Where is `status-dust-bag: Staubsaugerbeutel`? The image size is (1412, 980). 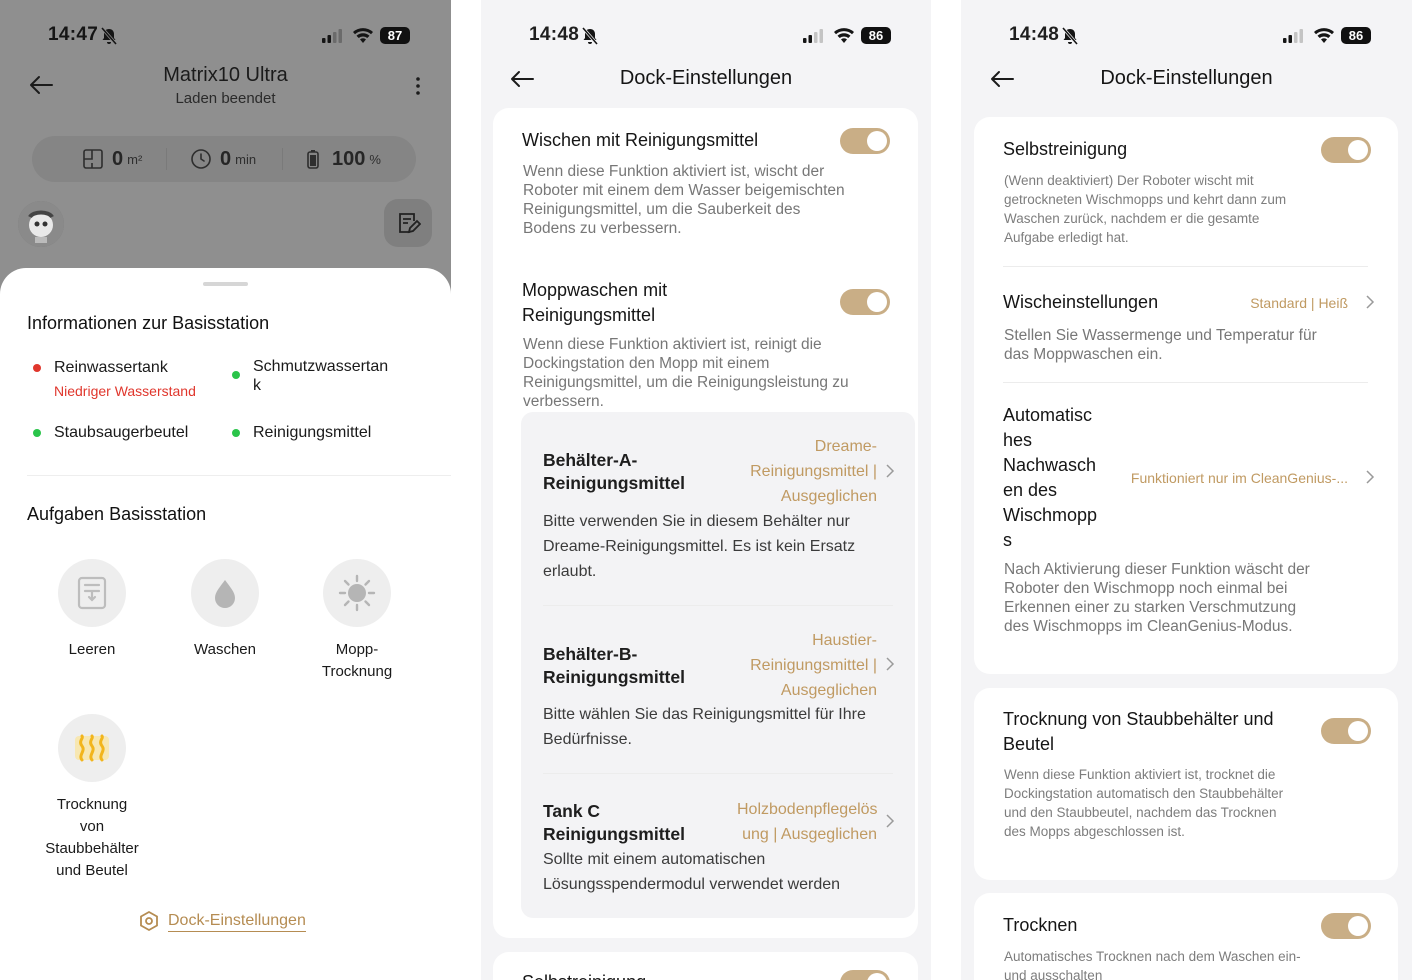 status-dust-bag: Staubsaugerbeutel is located at coordinates (110, 432).